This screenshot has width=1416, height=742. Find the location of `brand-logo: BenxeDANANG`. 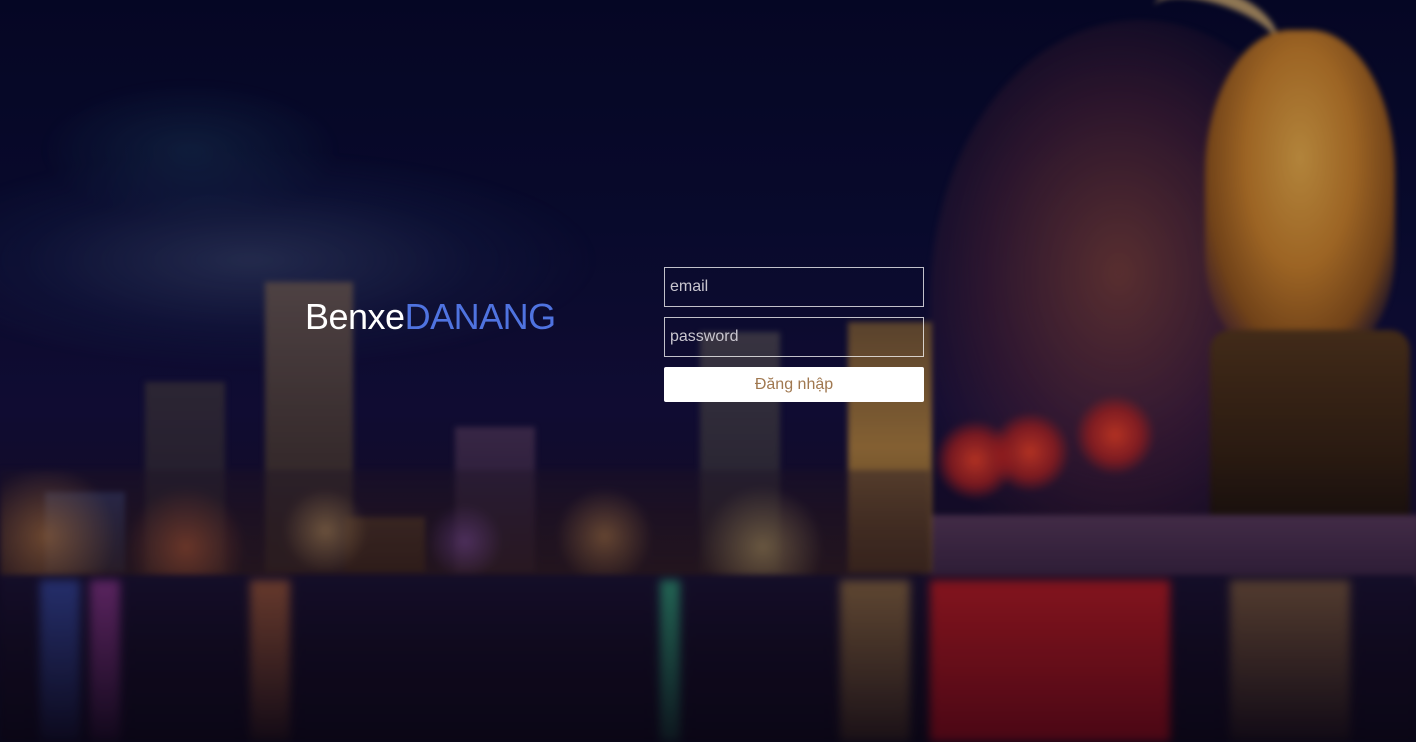

brand-logo: BenxeDANANG is located at coordinates (430, 317).